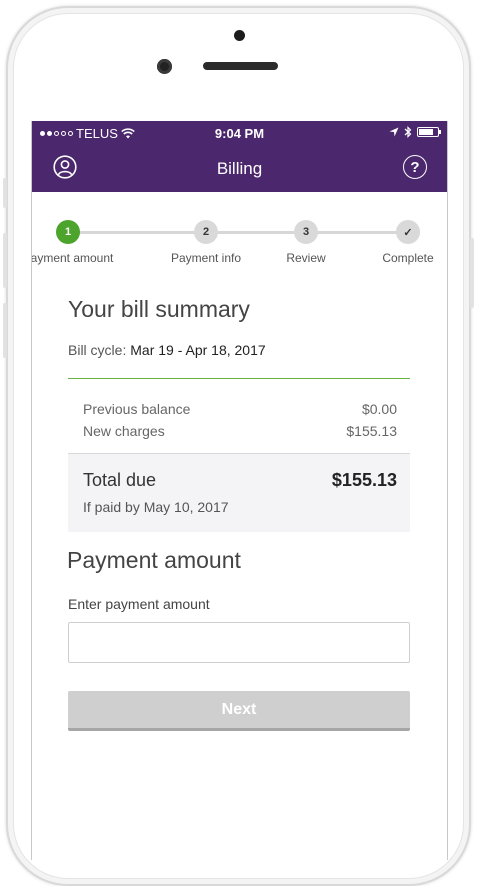 Image resolution: width=477 pixels, height=886 pixels. Describe the element at coordinates (159, 309) in the screenshot. I see `summary-title: Your bill summary` at that location.